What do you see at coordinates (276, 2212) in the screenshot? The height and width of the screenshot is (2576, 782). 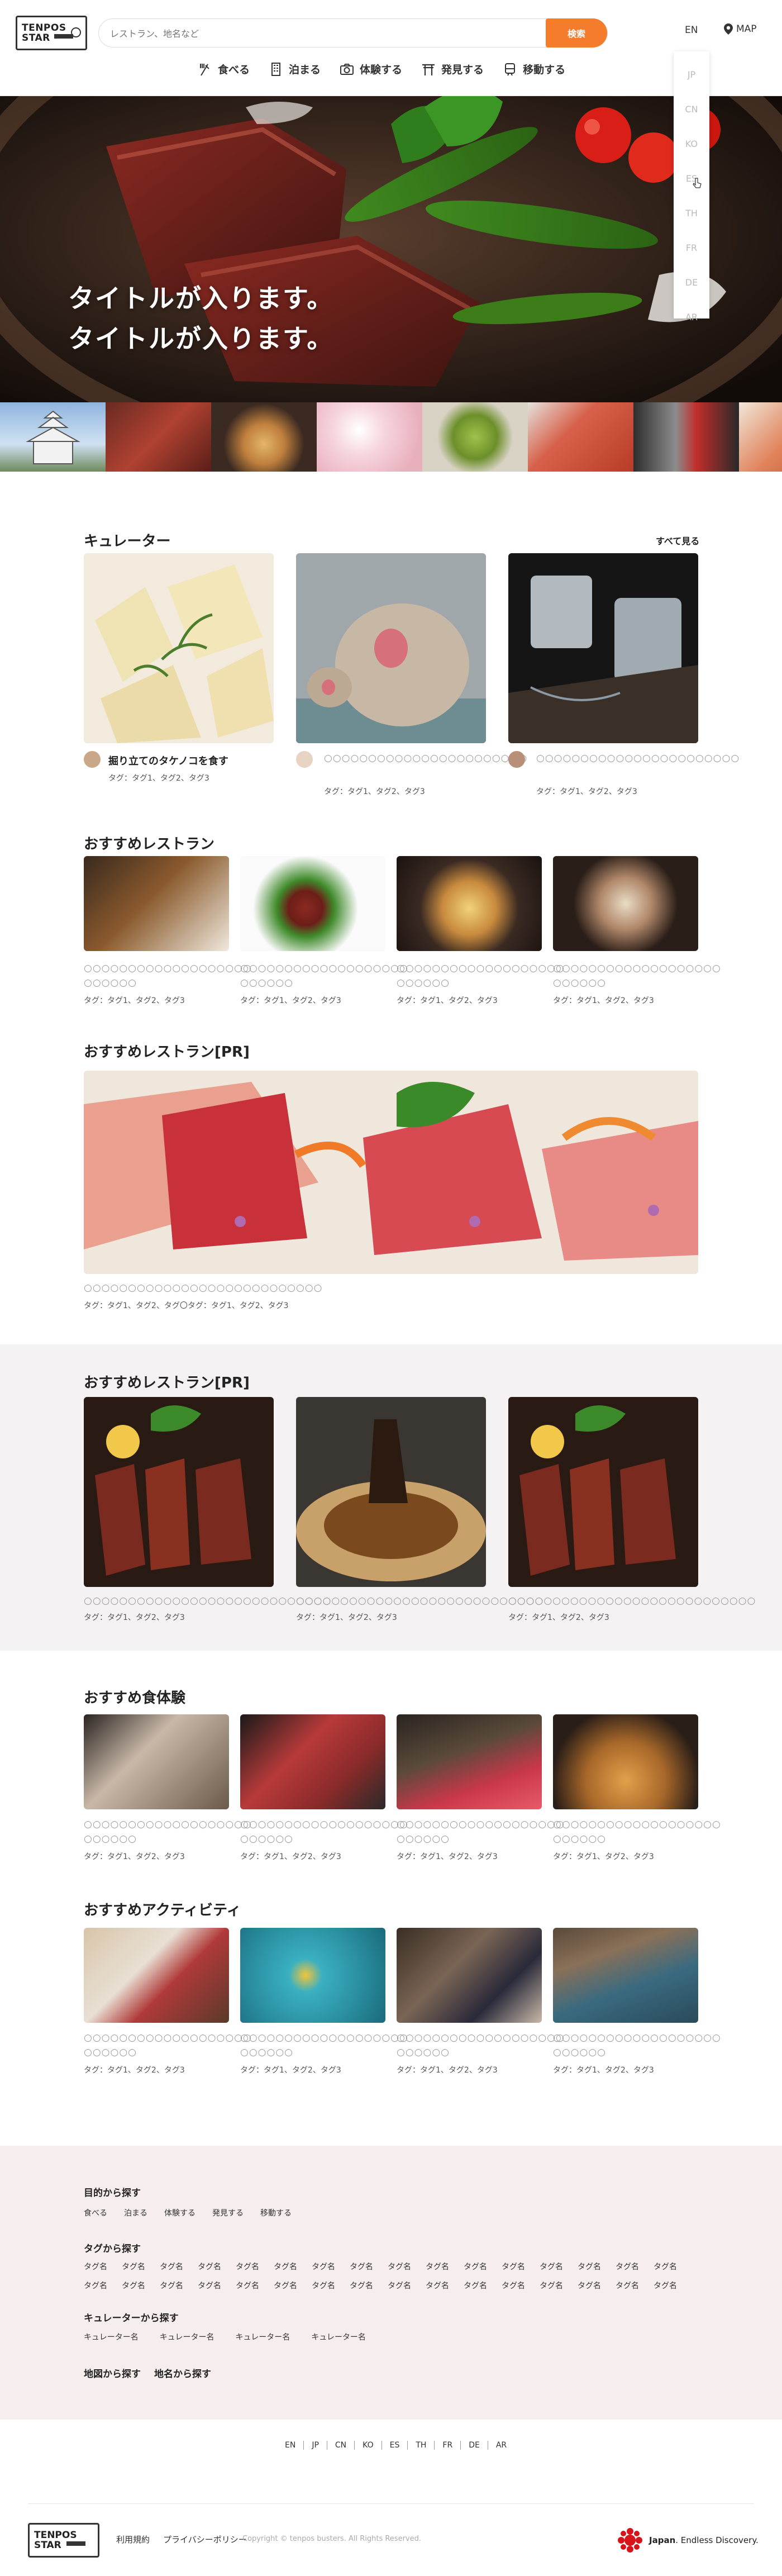 I see `footer-link: 移動する` at bounding box center [276, 2212].